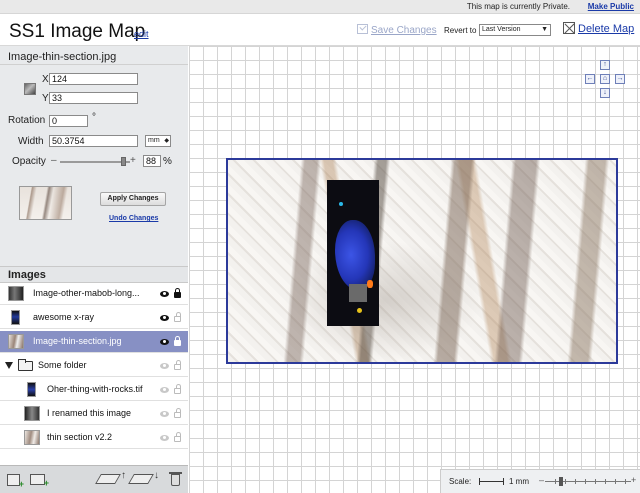 The width and height of the screenshot is (640, 493). Describe the element at coordinates (358, 293) in the screenshot. I see `xray-gray-patch` at that location.